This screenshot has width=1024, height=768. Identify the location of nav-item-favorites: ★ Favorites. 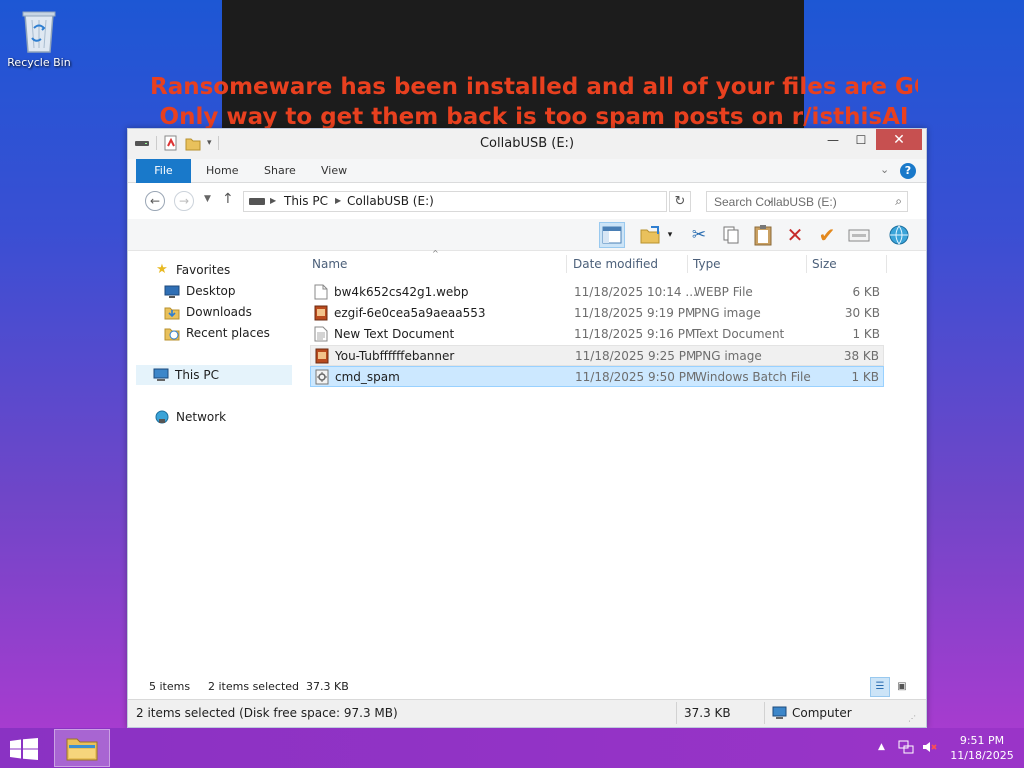
(192, 270).